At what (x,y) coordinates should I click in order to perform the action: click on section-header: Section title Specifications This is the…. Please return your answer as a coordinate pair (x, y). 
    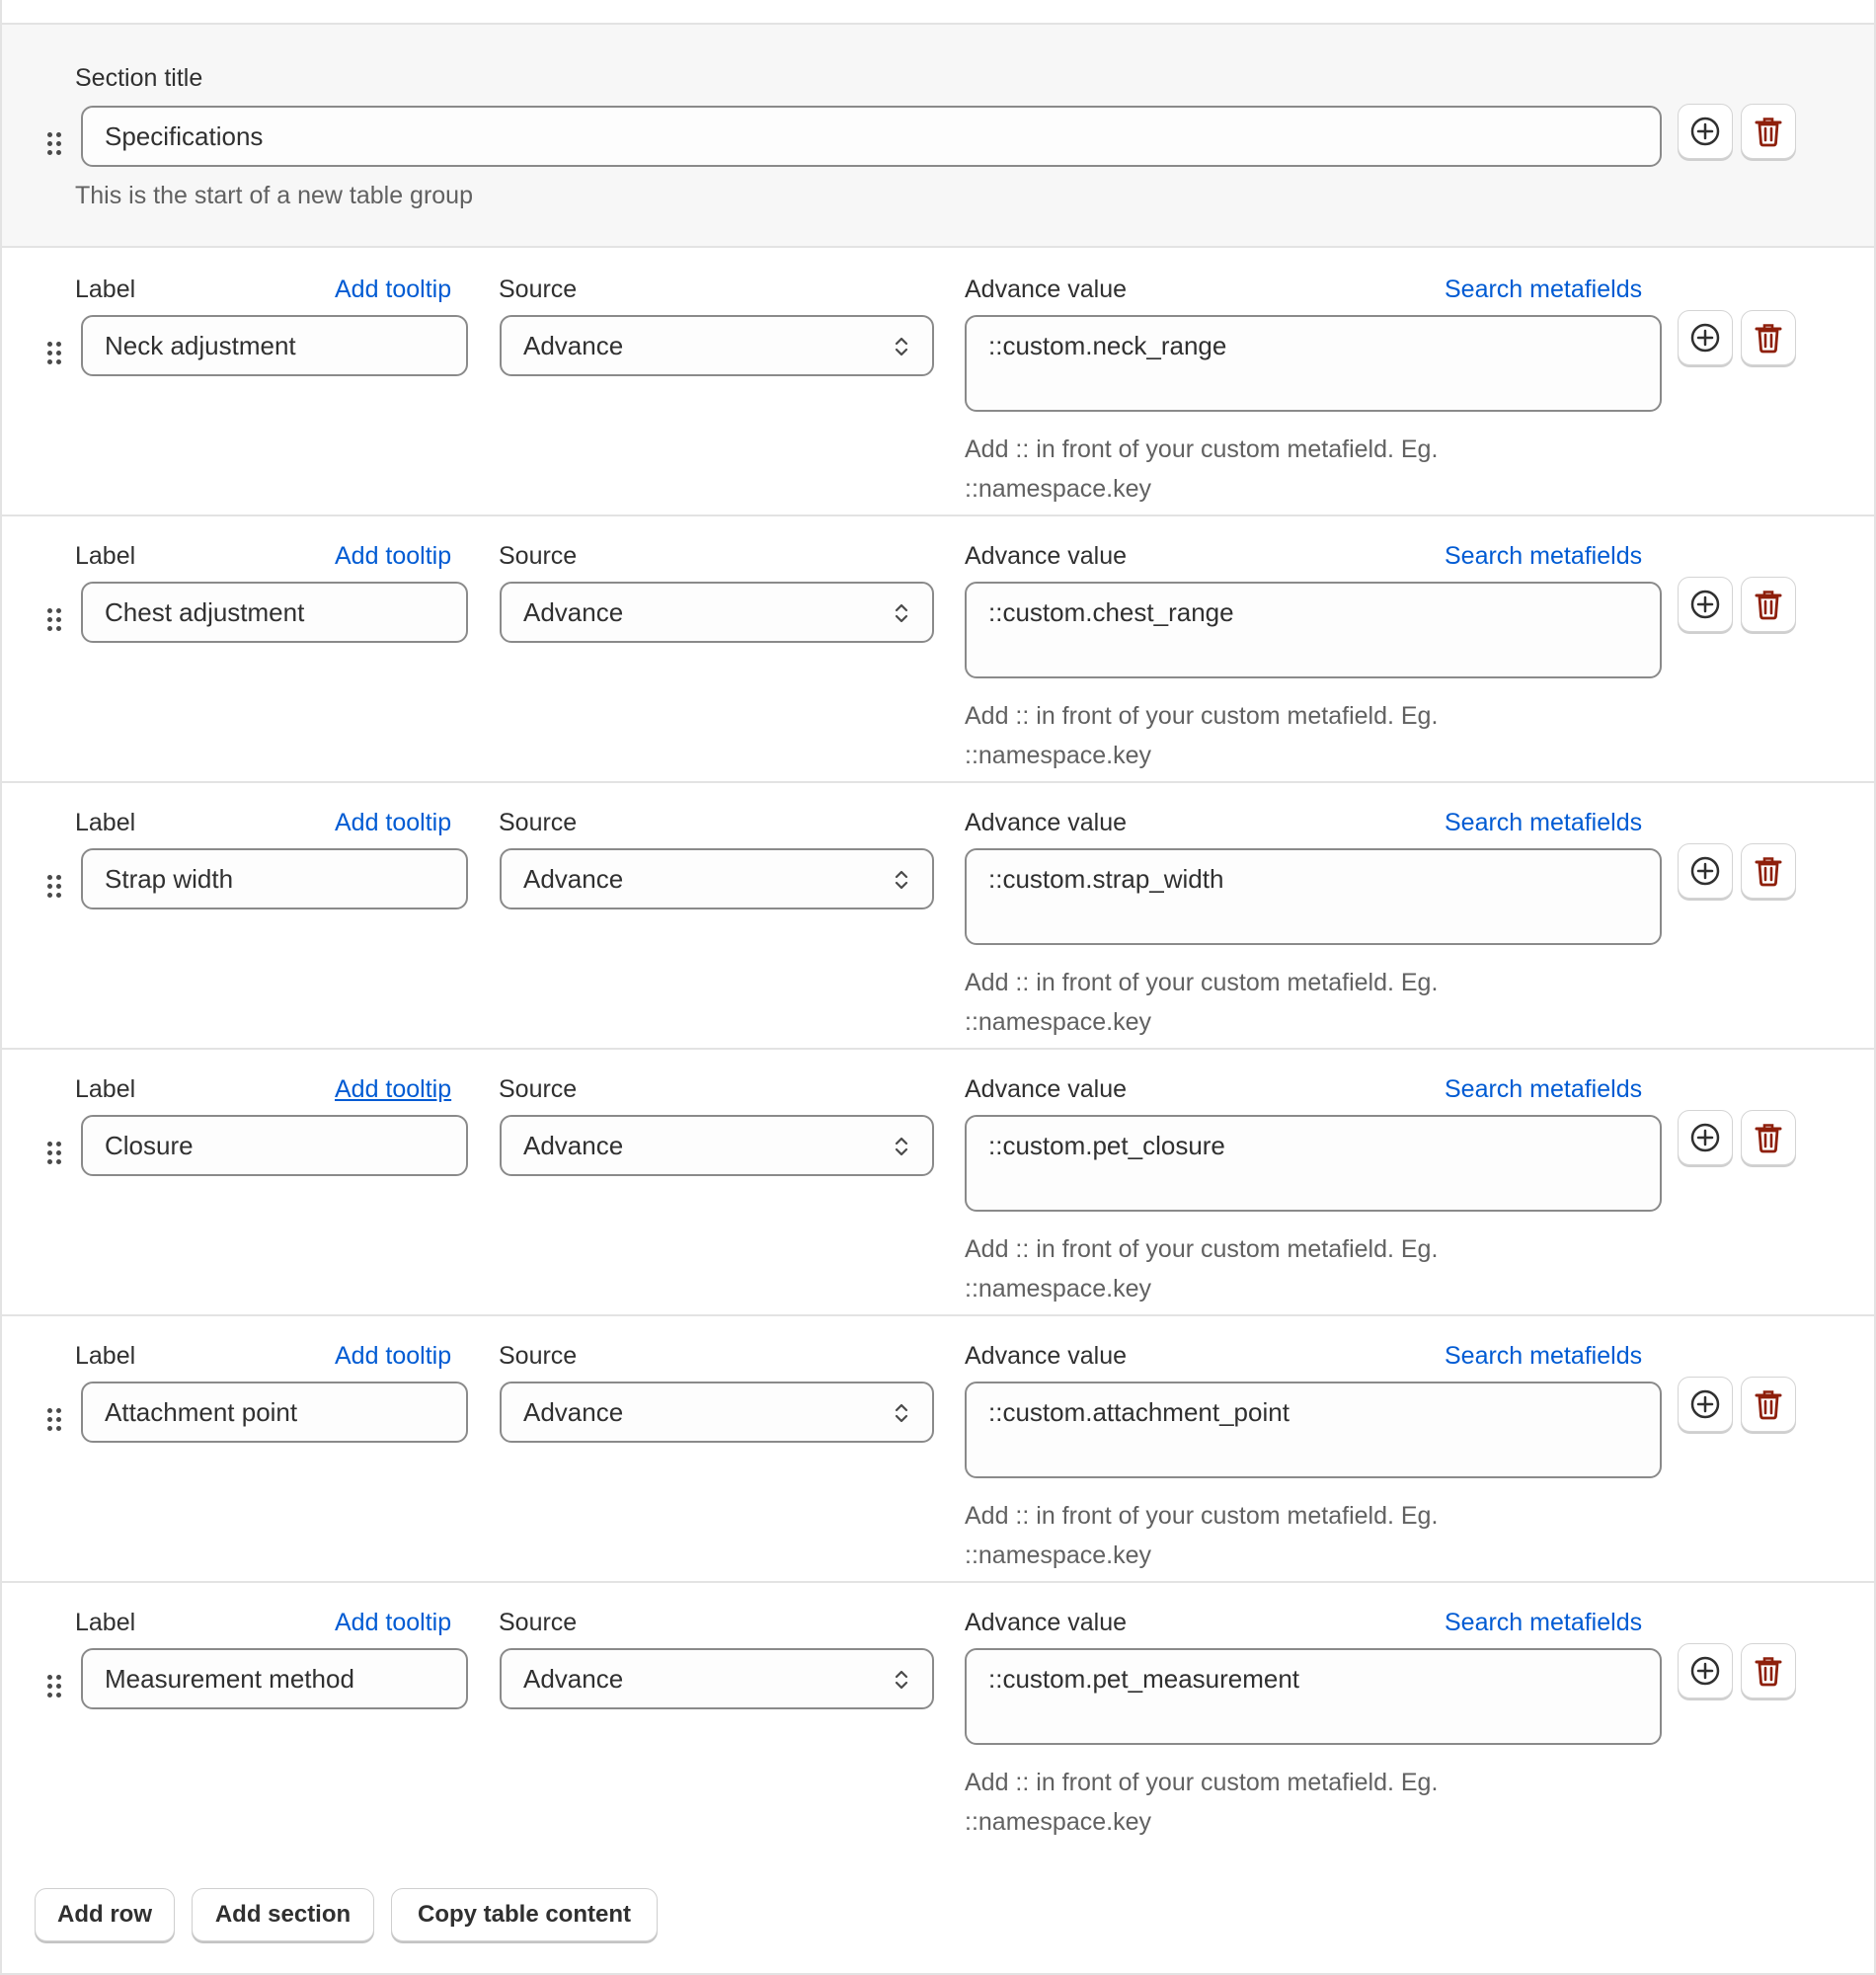
    Looking at the image, I should click on (938, 137).